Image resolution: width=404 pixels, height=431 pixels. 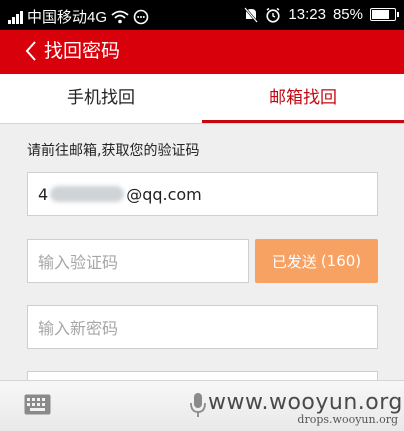 What do you see at coordinates (113, 151) in the screenshot?
I see `instruction-text: 请前往邮箱,获取您的验证码` at bounding box center [113, 151].